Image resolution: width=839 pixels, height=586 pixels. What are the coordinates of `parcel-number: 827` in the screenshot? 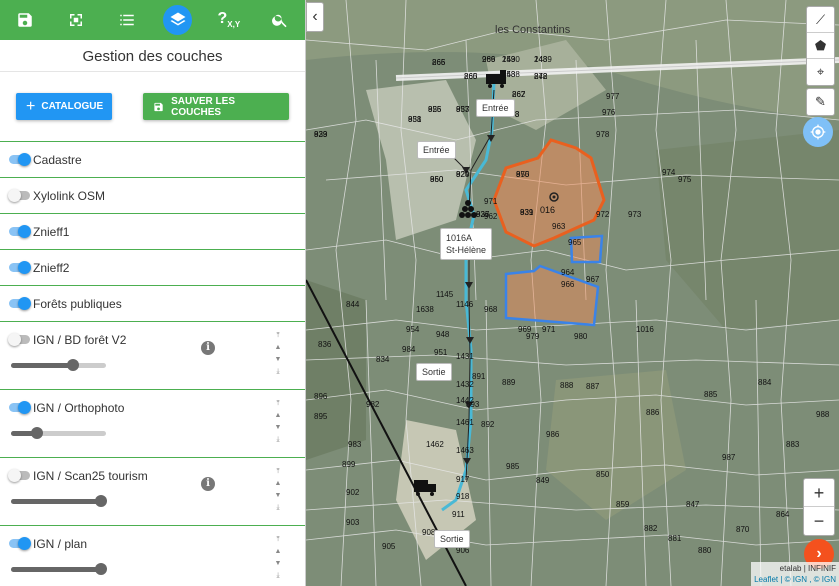 It's located at (483, 214).